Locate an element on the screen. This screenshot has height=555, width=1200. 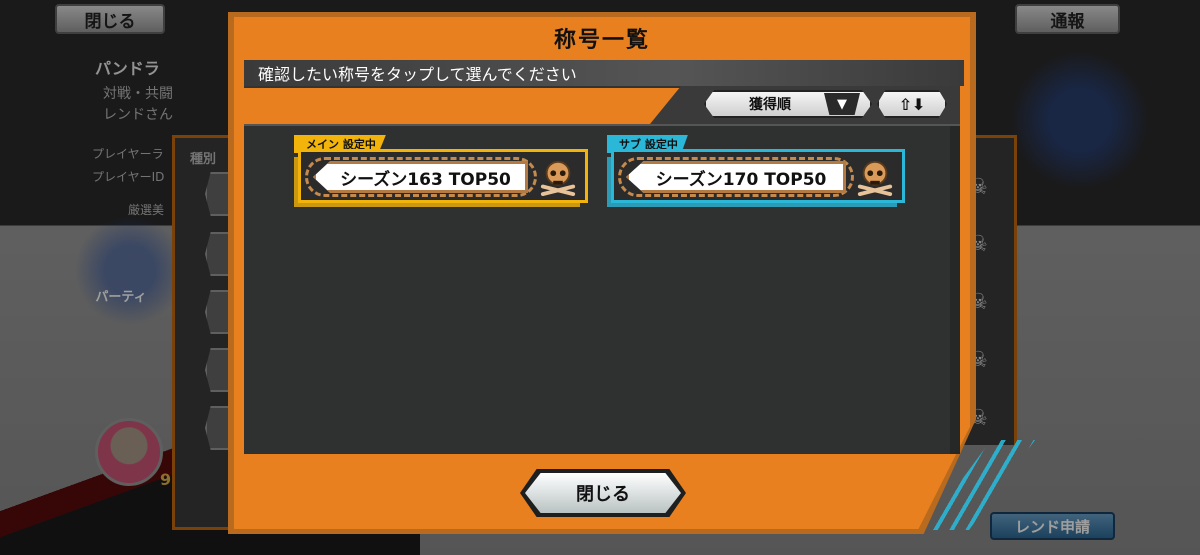
sort-selected-label: 獲得順 is located at coordinates (770, 105).